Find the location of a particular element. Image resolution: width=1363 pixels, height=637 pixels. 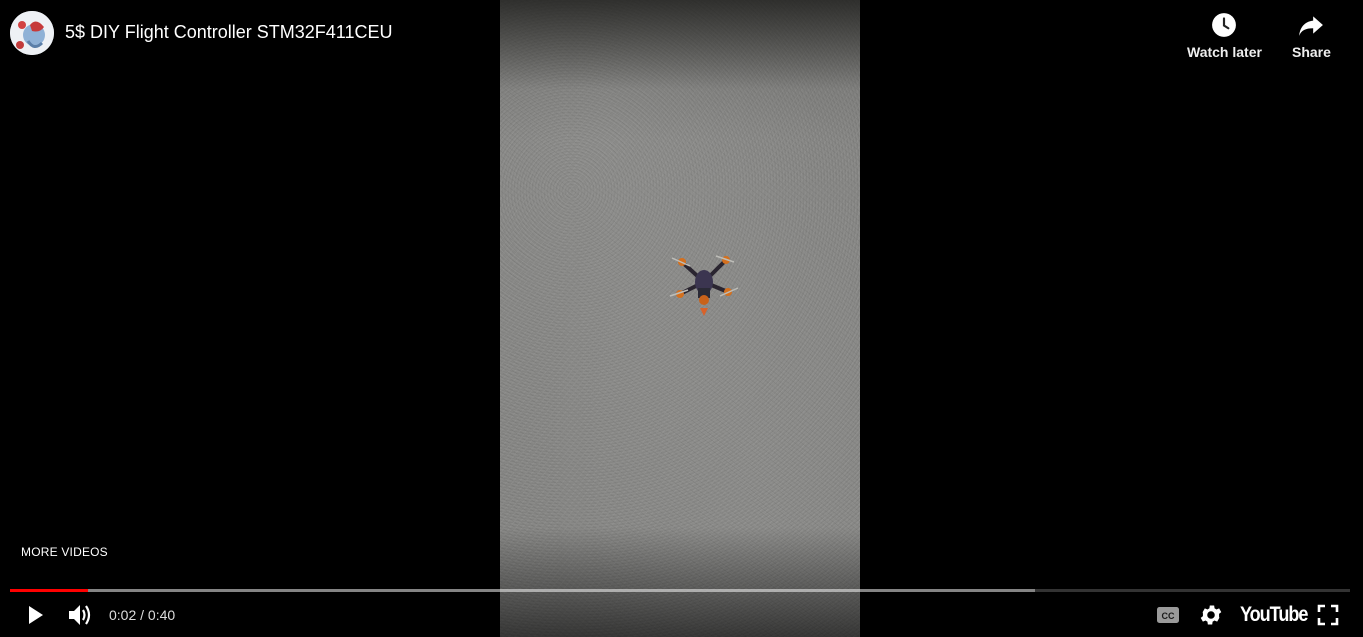

captions-button: CC is located at coordinates (1168, 615).